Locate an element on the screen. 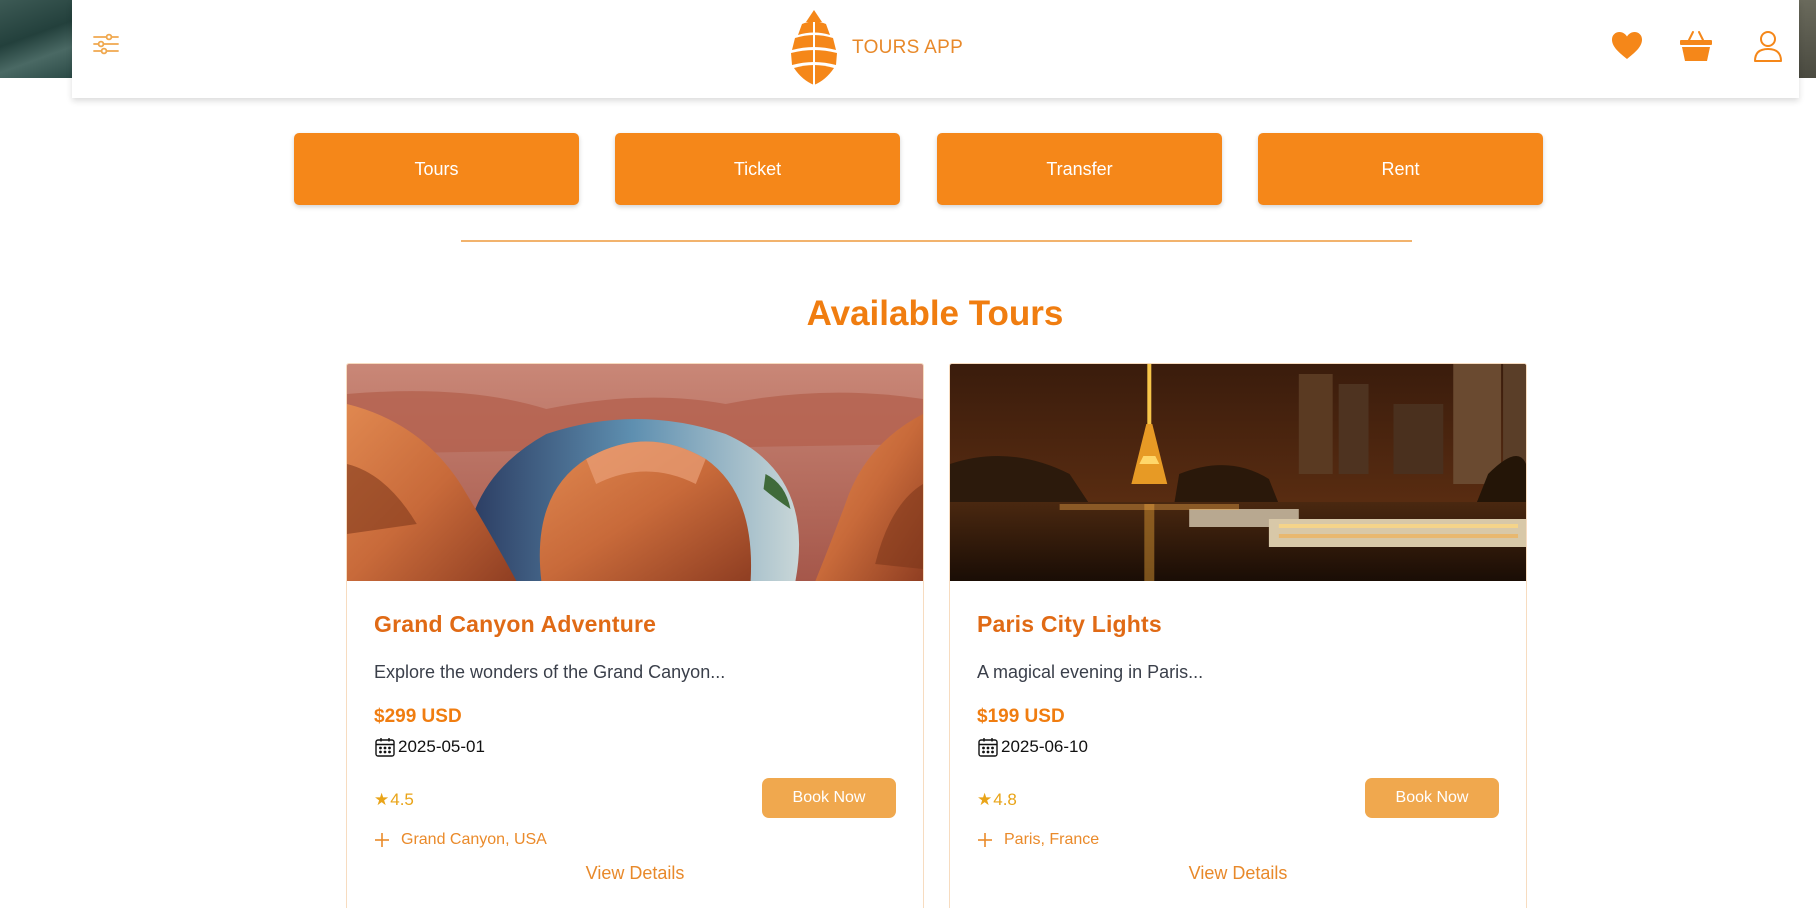 This screenshot has height=908, width=1816. category-transfer-button: Transfer is located at coordinates (1079, 169).